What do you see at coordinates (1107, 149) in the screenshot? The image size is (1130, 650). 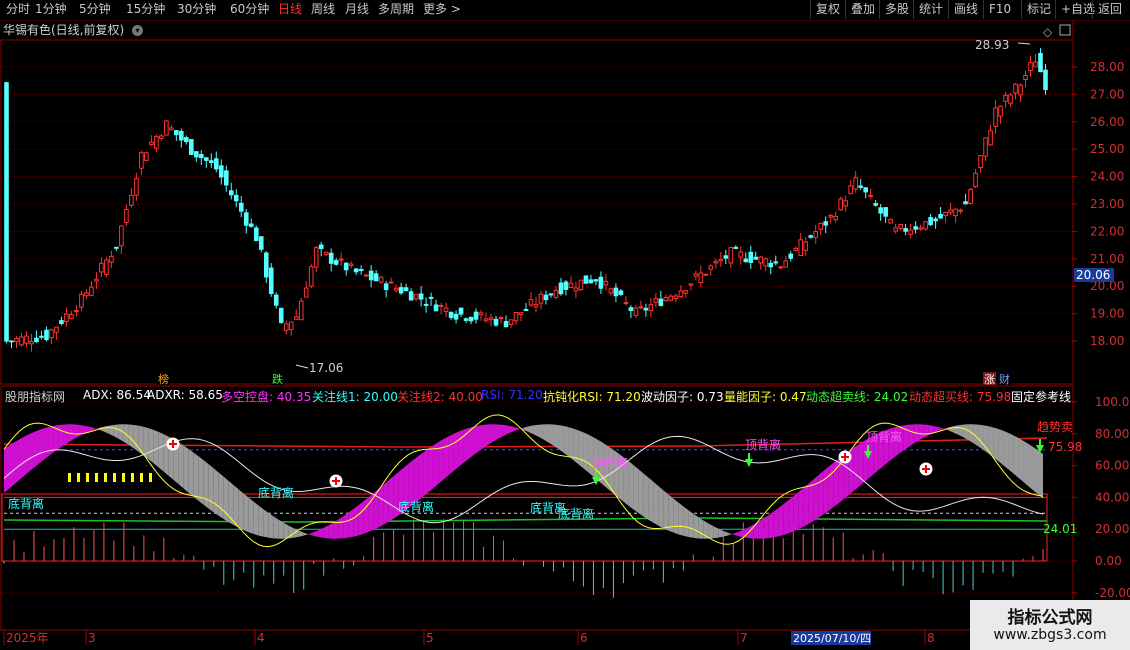 I see `price-tick-label: 25.00` at bounding box center [1107, 149].